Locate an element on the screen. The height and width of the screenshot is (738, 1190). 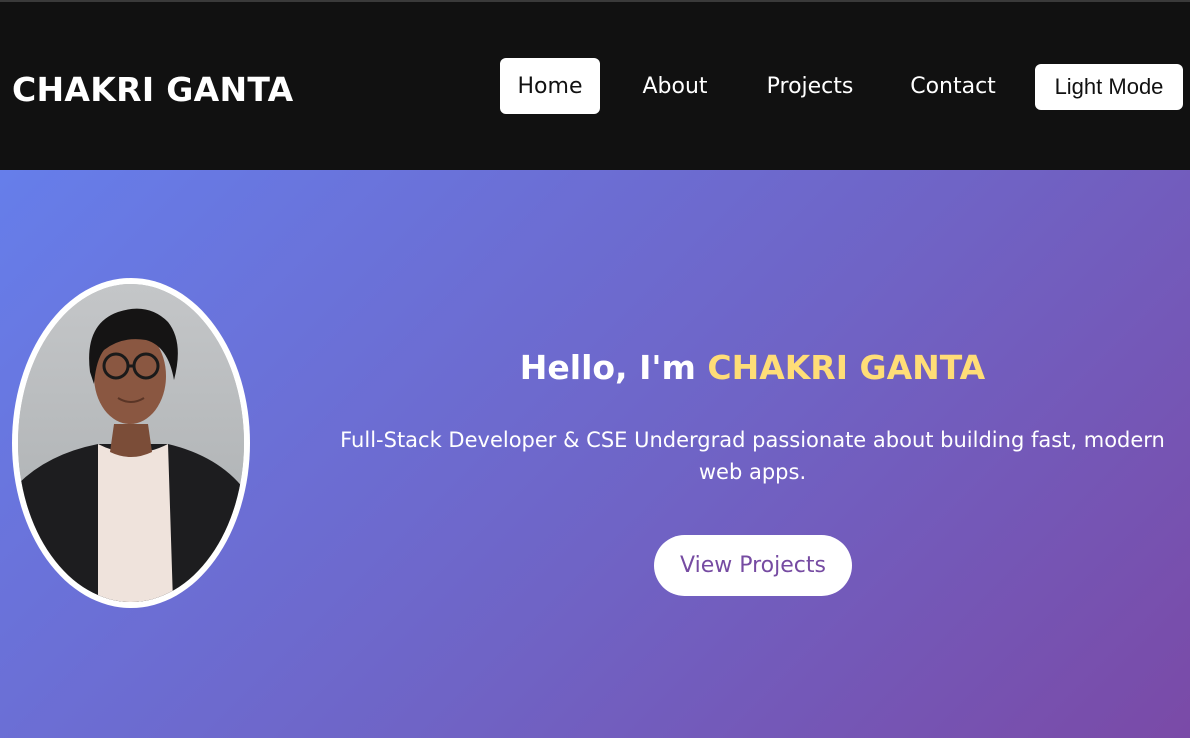
brand-logo: CHAKRI GANTA is located at coordinates (152, 89).